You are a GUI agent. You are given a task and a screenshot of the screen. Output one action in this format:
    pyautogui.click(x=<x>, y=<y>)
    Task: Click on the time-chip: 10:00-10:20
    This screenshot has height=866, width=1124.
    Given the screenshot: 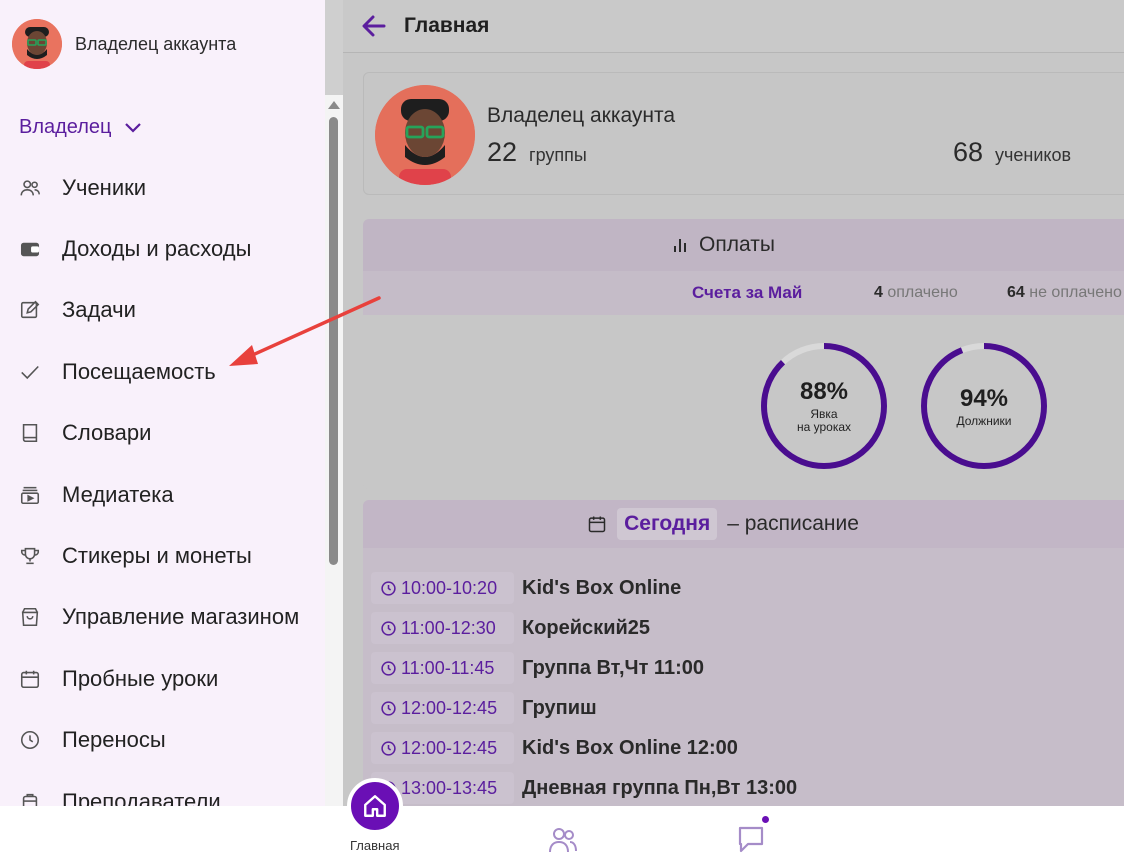 What is the action you would take?
    pyautogui.click(x=442, y=588)
    